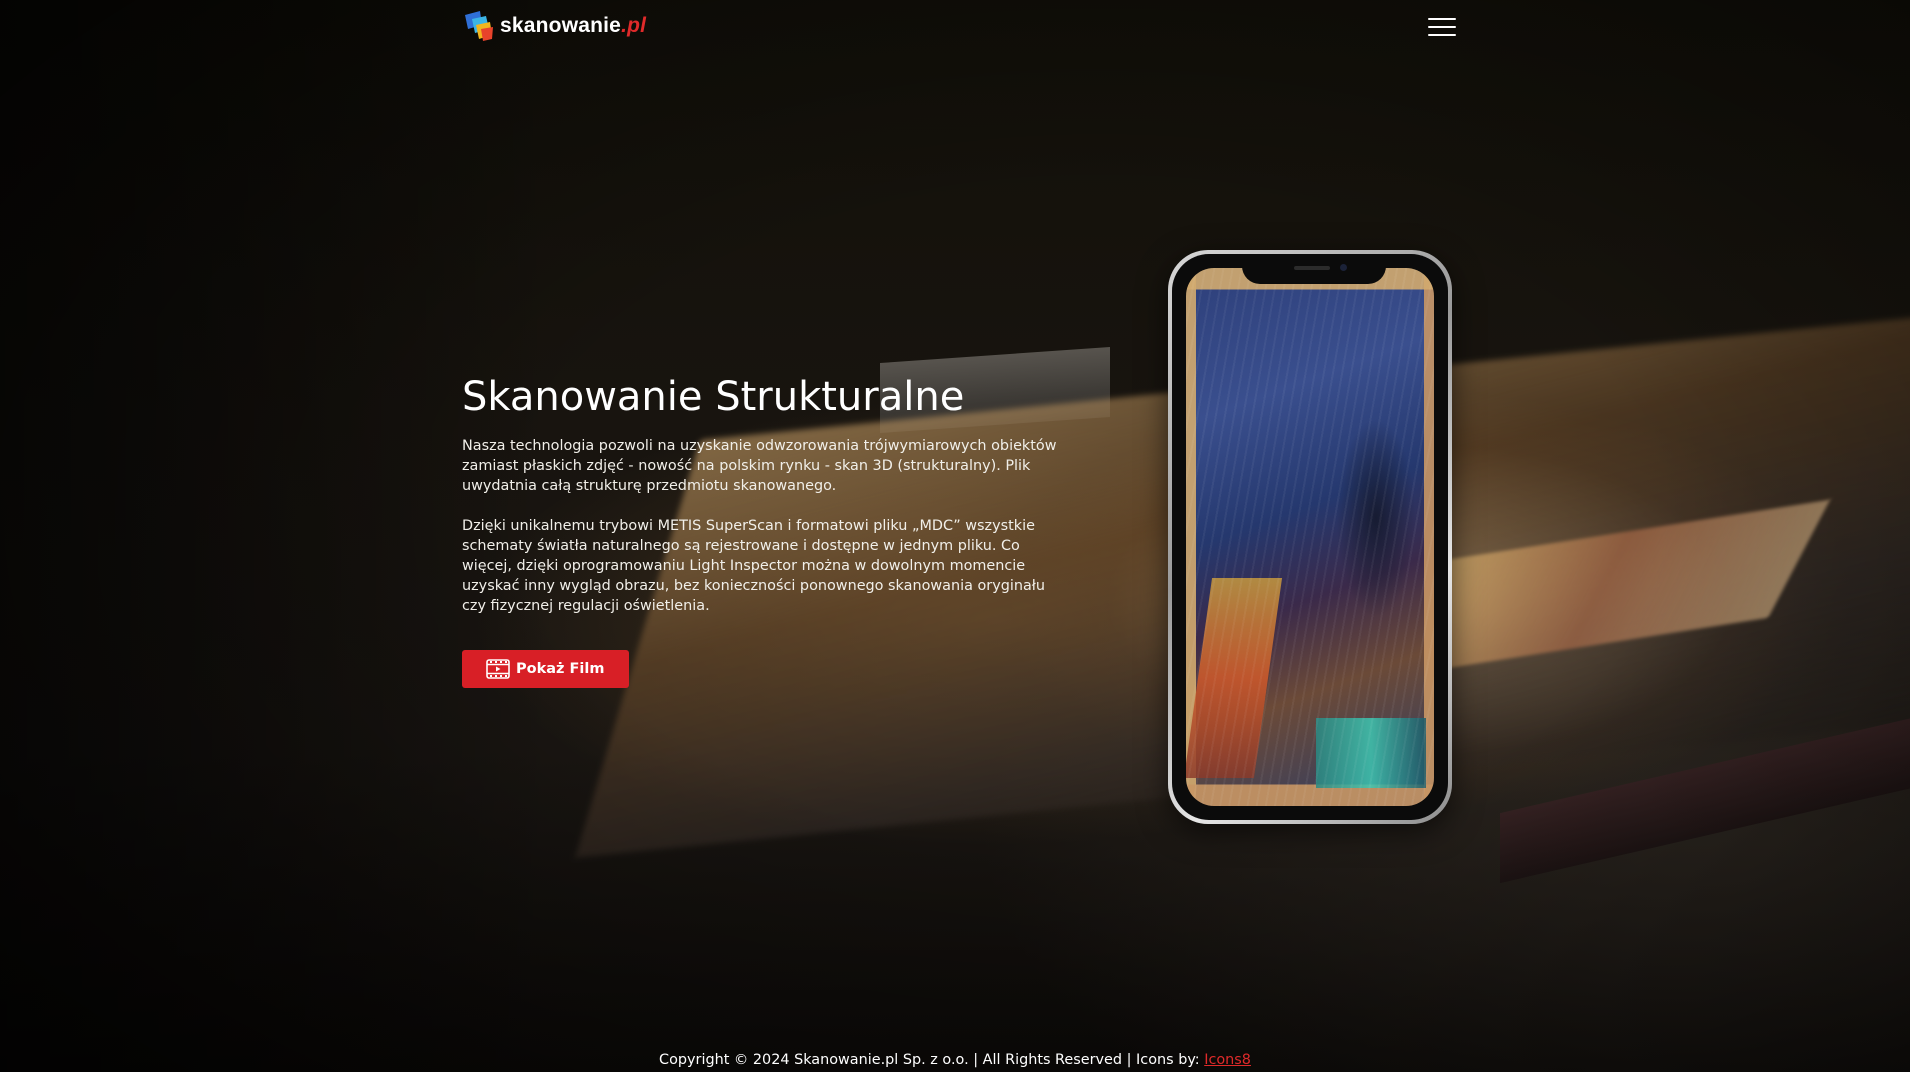 This screenshot has width=1910, height=1072. Describe the element at coordinates (713, 397) in the screenshot. I see `page-title: Skanowanie Strukturalne` at that location.